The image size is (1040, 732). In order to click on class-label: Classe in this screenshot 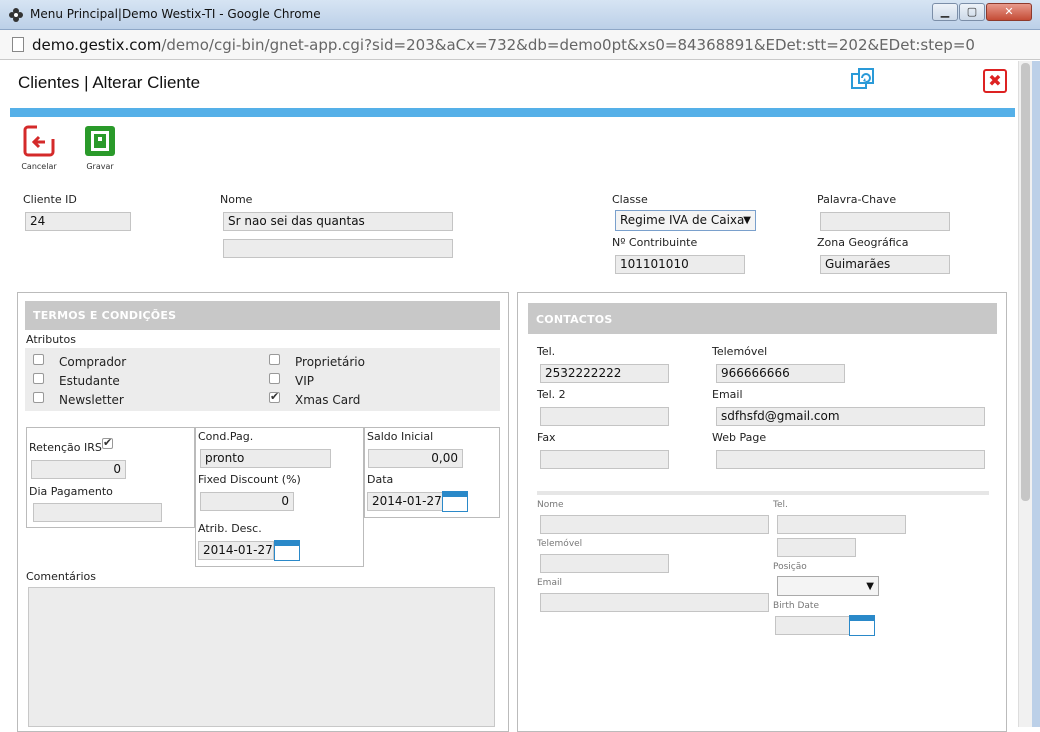, I will do `click(630, 199)`.